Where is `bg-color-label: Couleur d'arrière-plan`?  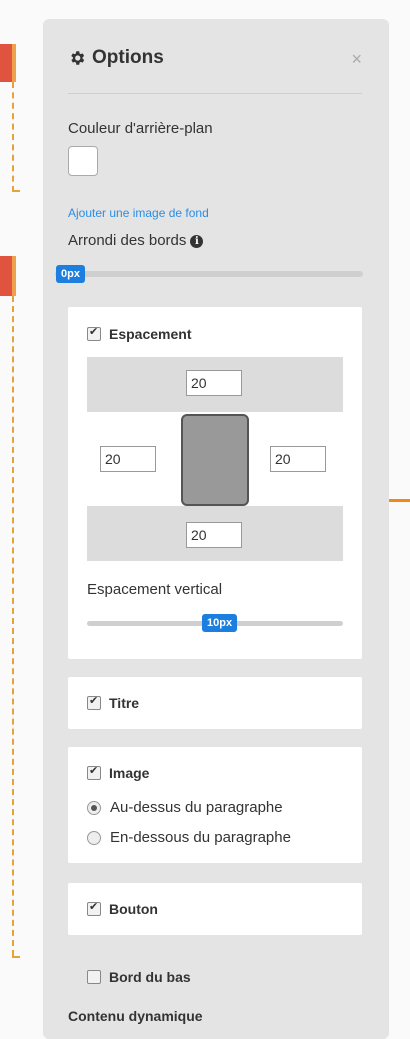 bg-color-label: Couleur d'arrière-plan is located at coordinates (140, 128).